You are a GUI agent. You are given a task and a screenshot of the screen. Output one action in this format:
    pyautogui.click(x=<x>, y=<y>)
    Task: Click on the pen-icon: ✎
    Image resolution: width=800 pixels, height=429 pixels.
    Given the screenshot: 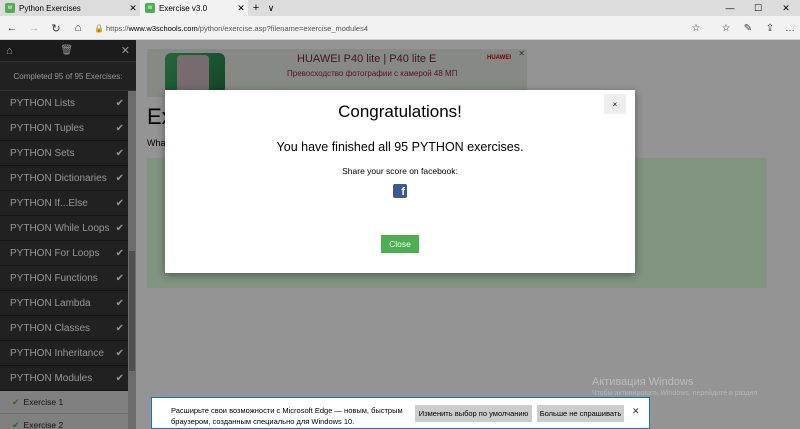 What is the action you would take?
    pyautogui.click(x=748, y=28)
    